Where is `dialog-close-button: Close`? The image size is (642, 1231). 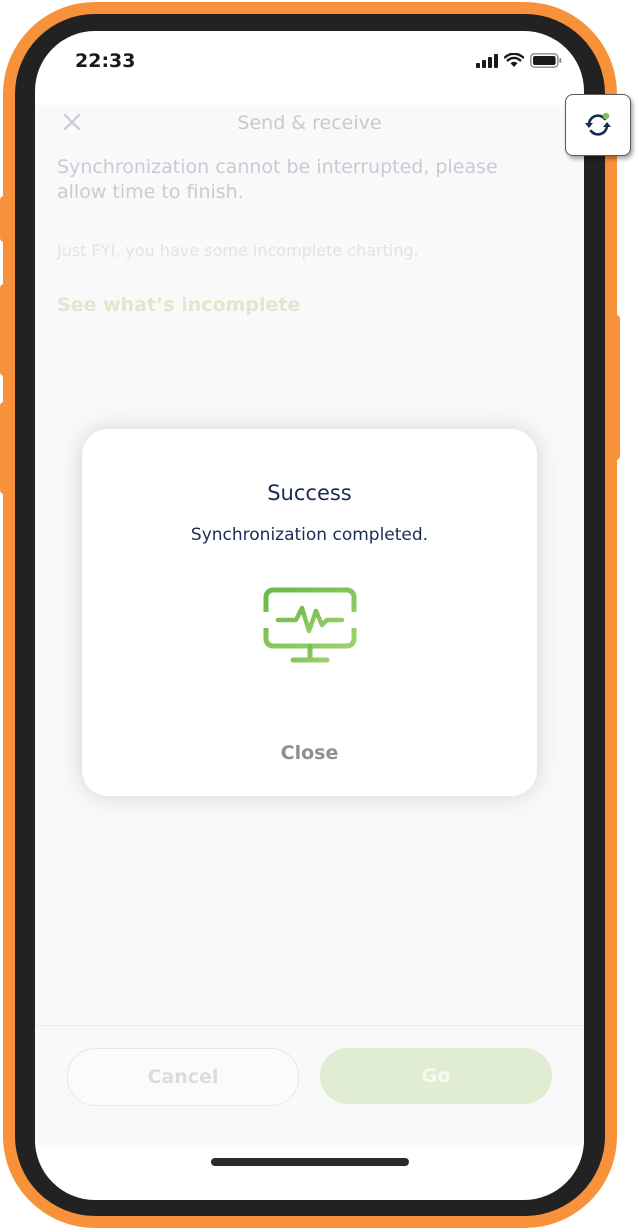
dialog-close-button: Close is located at coordinates (309, 753).